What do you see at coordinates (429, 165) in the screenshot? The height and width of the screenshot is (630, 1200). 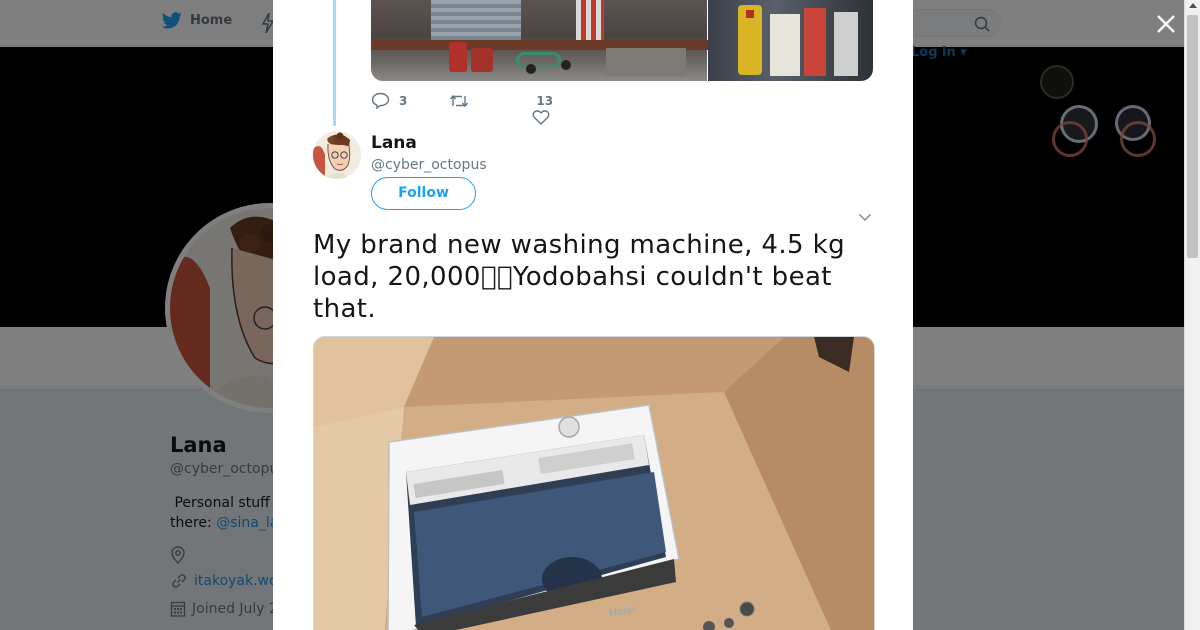 I see `author-handle: @cyber_octopus` at bounding box center [429, 165].